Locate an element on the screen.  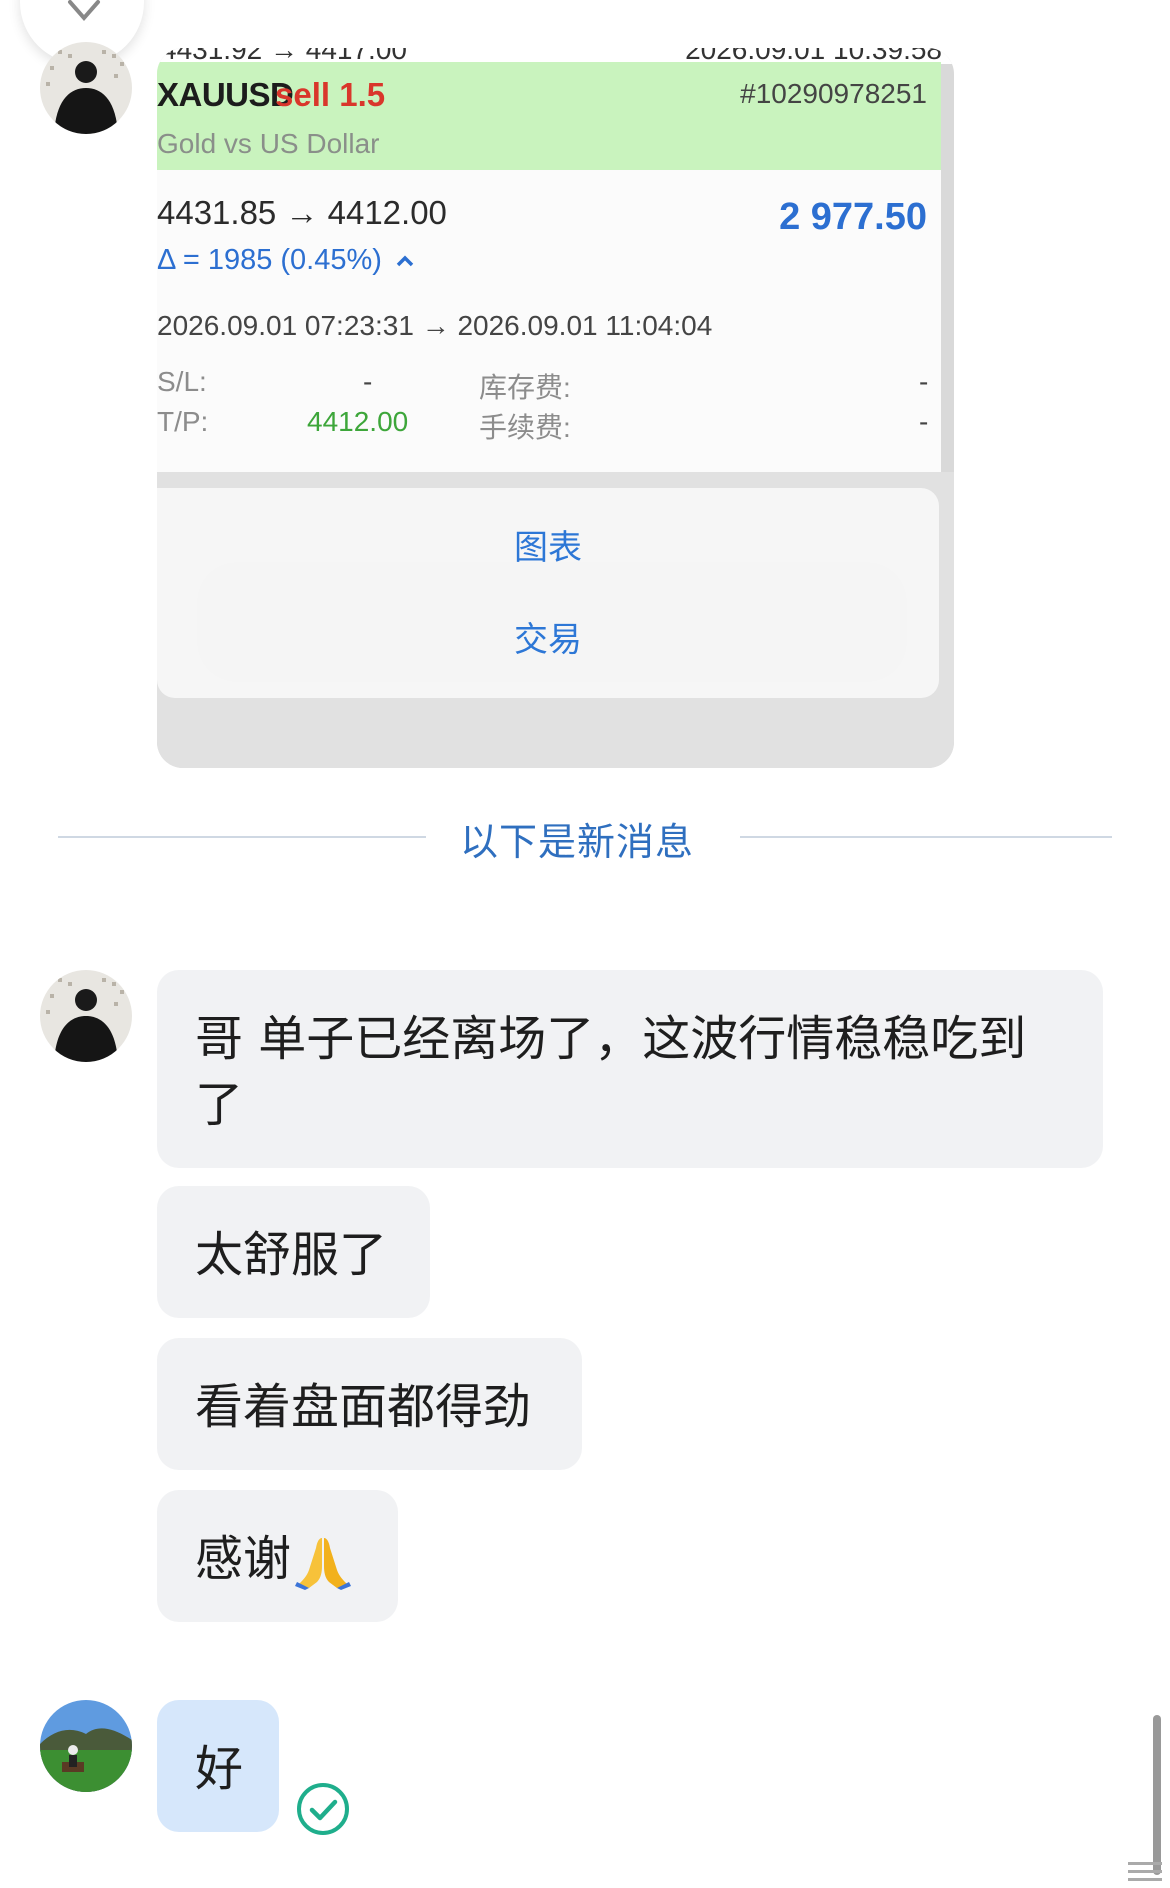
new-messages-divider: 以下是新消息 is located at coordinates (577, 842).